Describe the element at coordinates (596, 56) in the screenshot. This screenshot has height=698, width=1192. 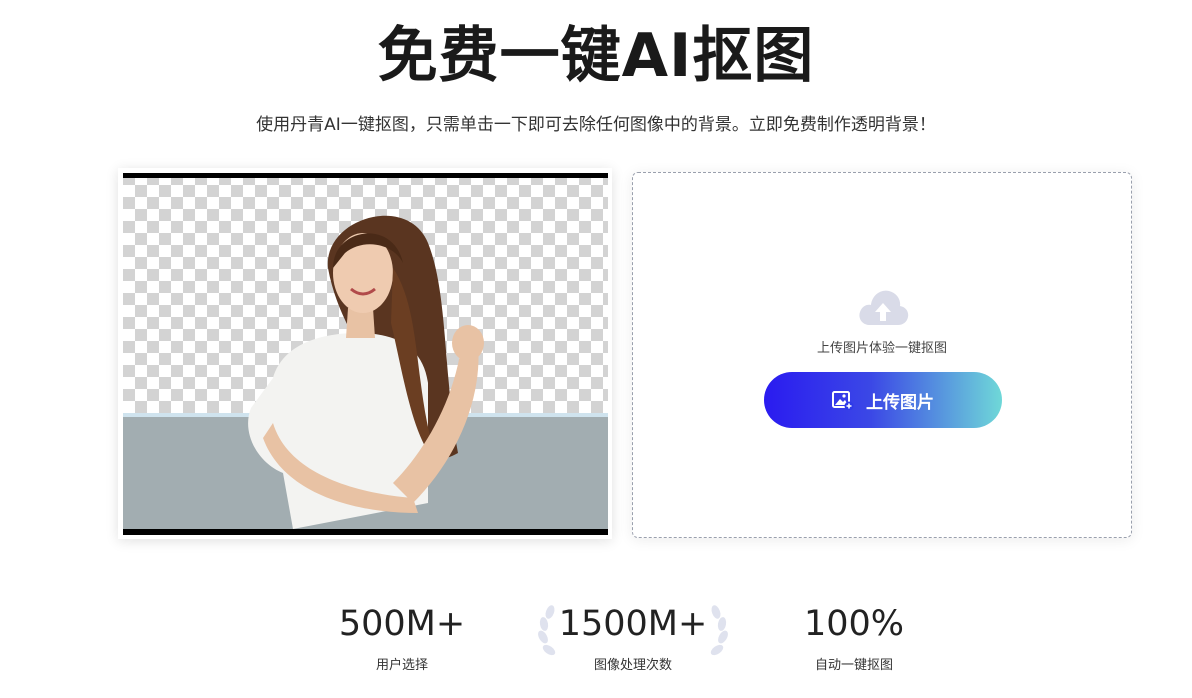
I see `page-title: 免费一键AI抠图` at that location.